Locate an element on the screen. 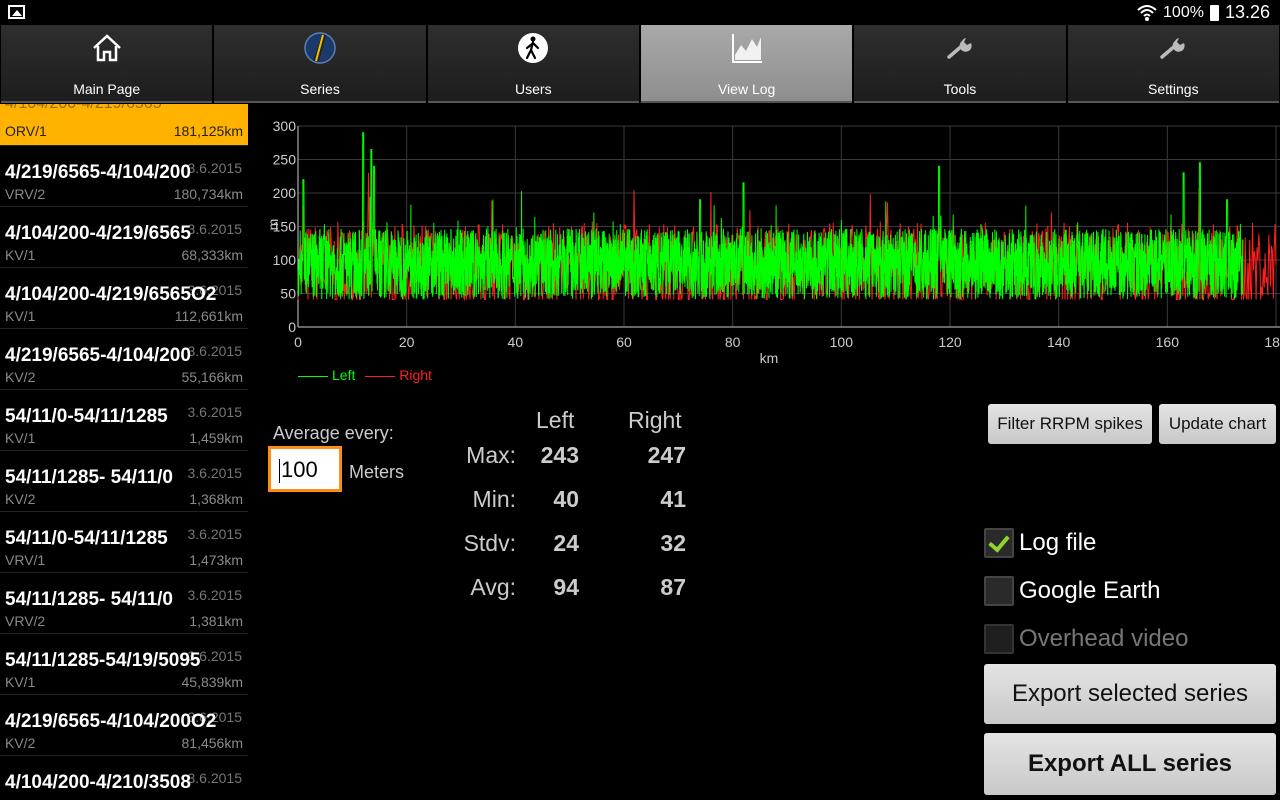 The width and height of the screenshot is (1280, 800). stat-label-max: Max: is located at coordinates (491, 455).